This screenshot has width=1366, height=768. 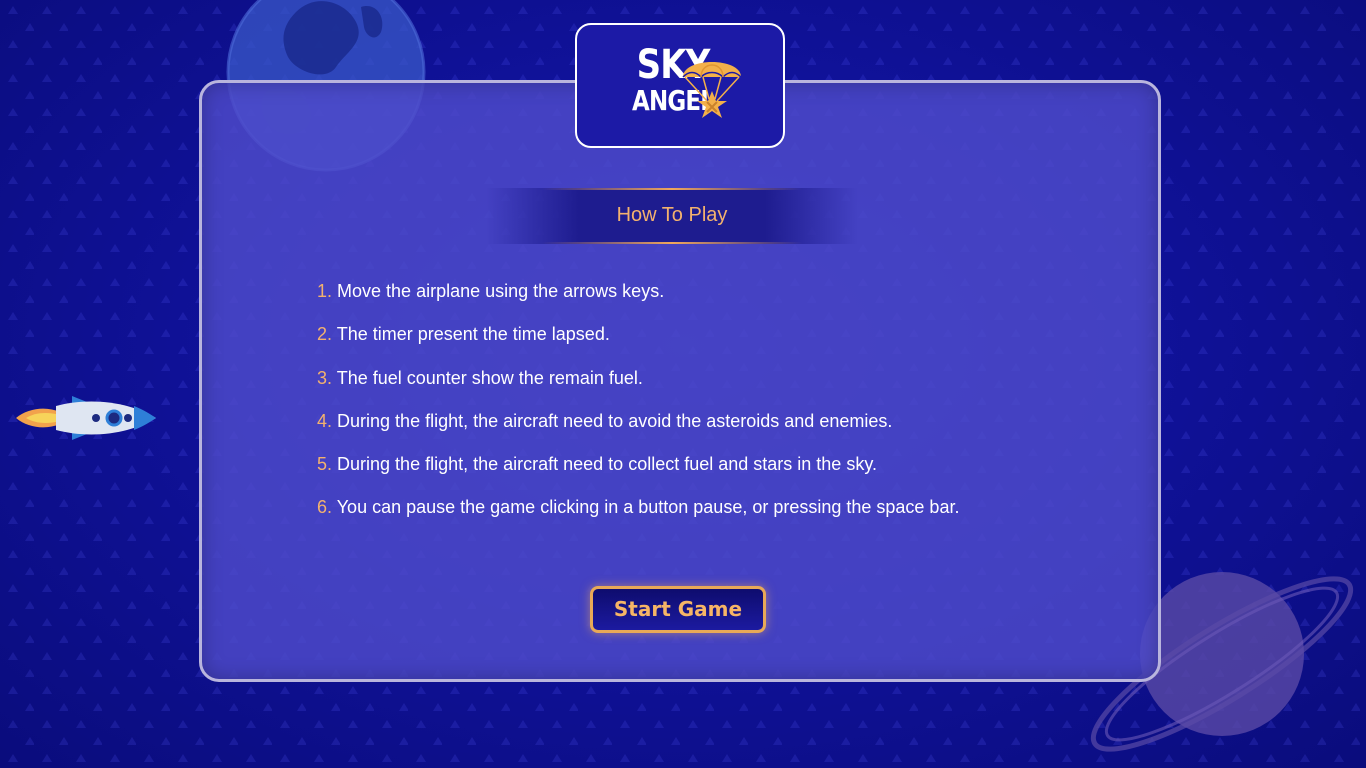 I want to click on item-text: Move the airplane using the arrows keys., so click(x=501, y=291).